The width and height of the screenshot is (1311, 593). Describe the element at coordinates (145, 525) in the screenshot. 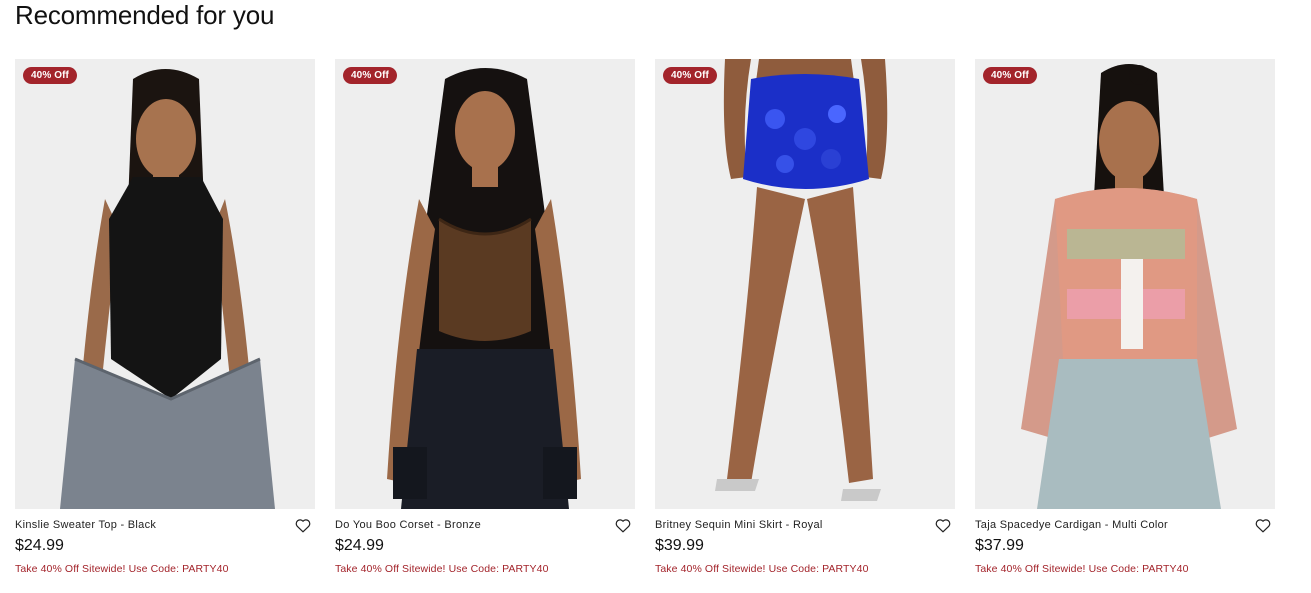

I see `product-name: Kinslie Sweater Top - Black` at that location.